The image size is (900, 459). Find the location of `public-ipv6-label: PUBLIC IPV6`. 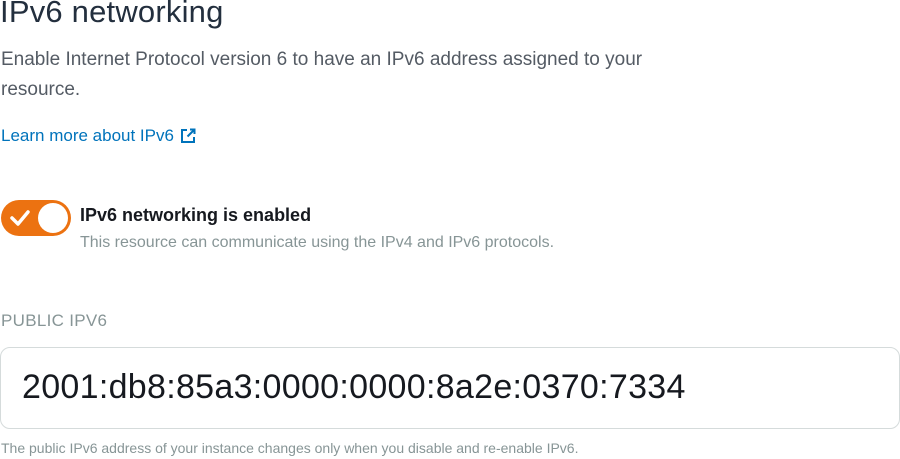

public-ipv6-label: PUBLIC IPV6 is located at coordinates (54, 320).